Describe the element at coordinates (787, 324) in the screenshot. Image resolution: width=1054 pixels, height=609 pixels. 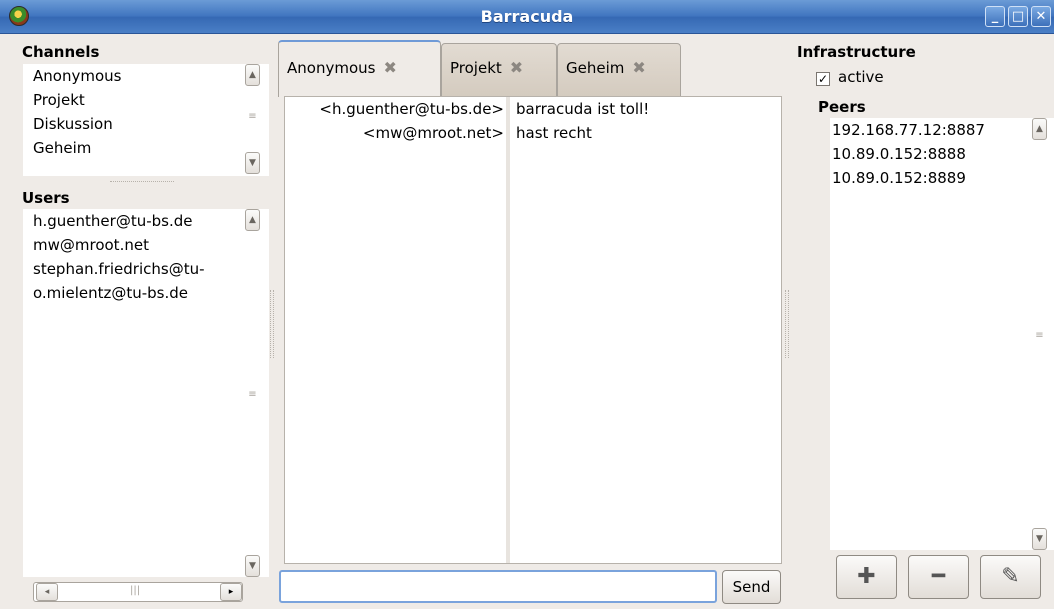
I see `right-splitter` at that location.